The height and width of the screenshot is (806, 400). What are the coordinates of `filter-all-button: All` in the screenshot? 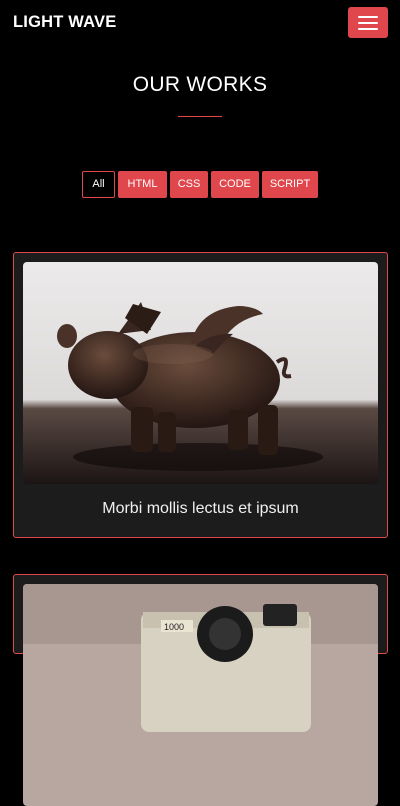 It's located at (98, 184).